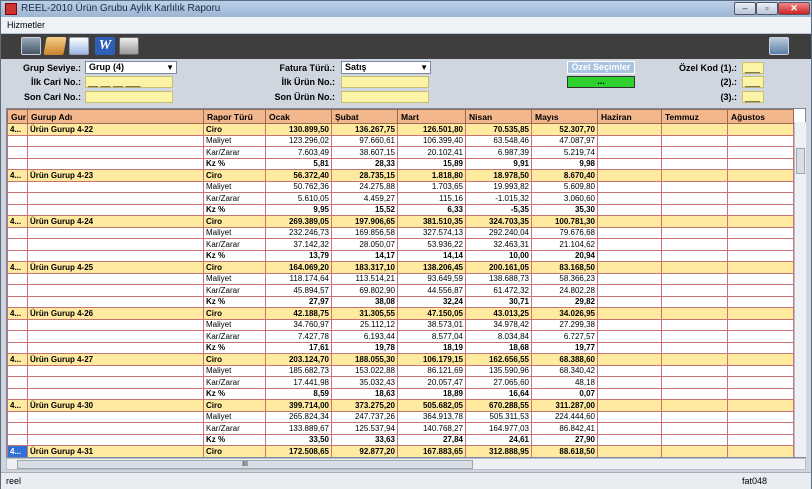 This screenshot has height=489, width=812. Describe the element at coordinates (629, 116) in the screenshot. I see `column-header: Haziran` at that location.